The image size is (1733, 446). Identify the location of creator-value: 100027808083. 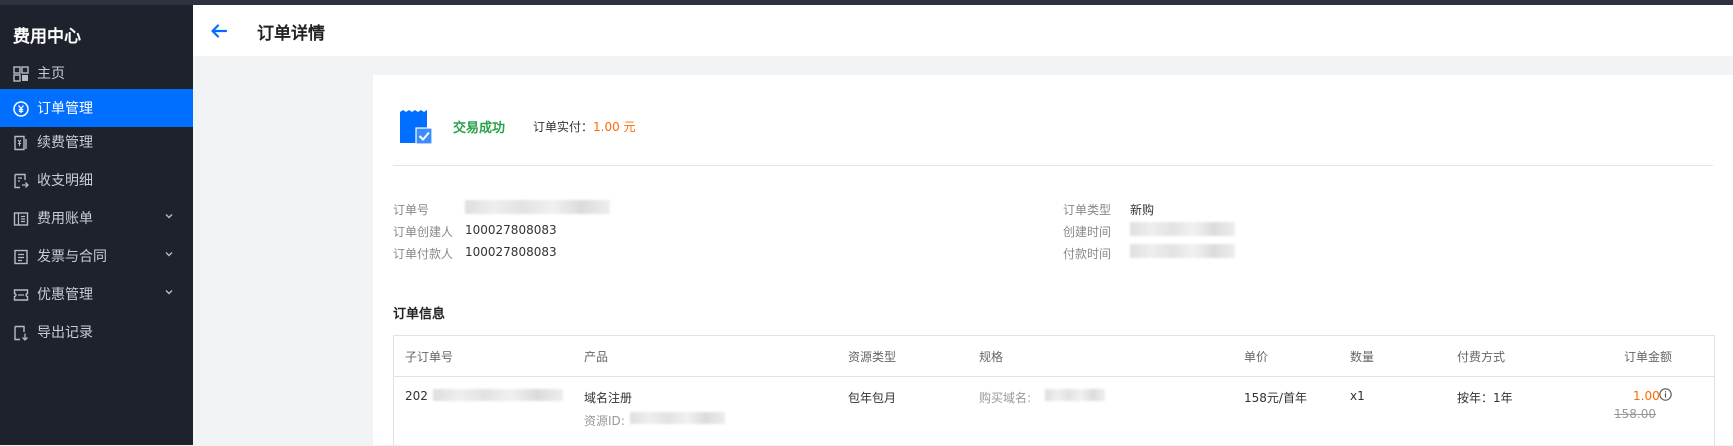
(511, 230).